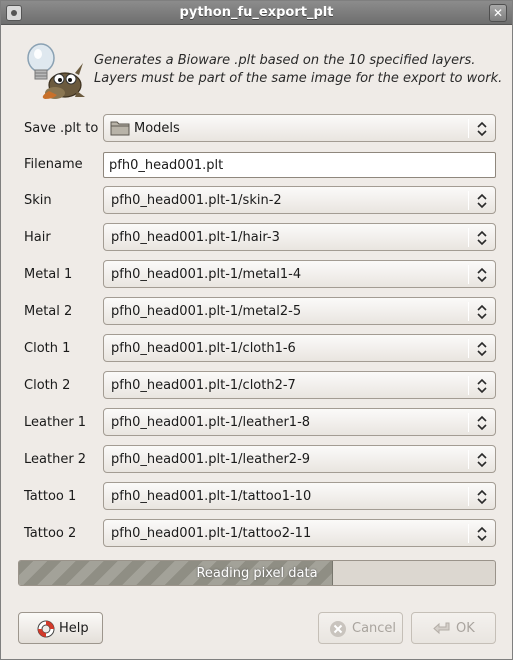 This screenshot has height=660, width=513. I want to click on ok-button-label: OK, so click(465, 628).